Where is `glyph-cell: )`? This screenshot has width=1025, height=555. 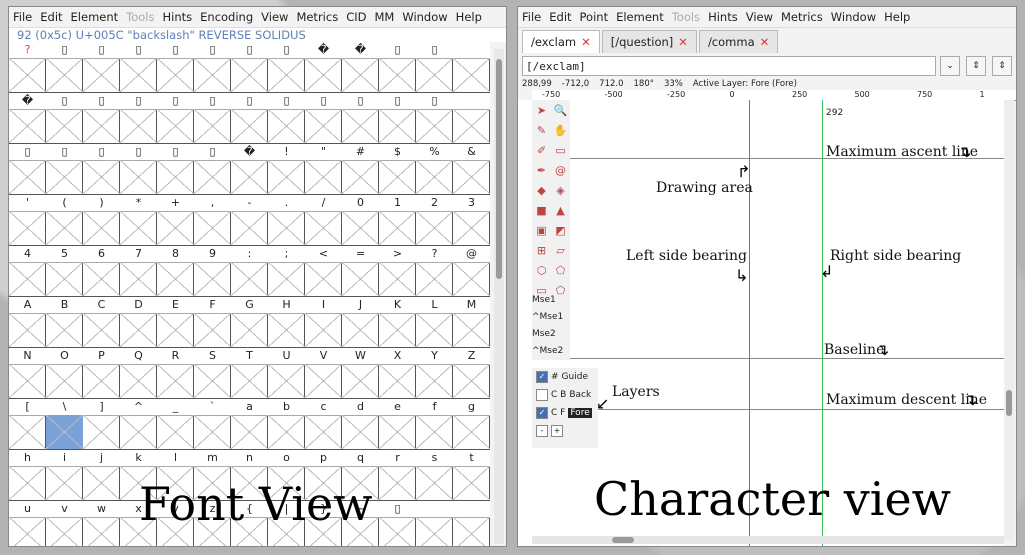
glyph-cell: ) is located at coordinates (101, 220).